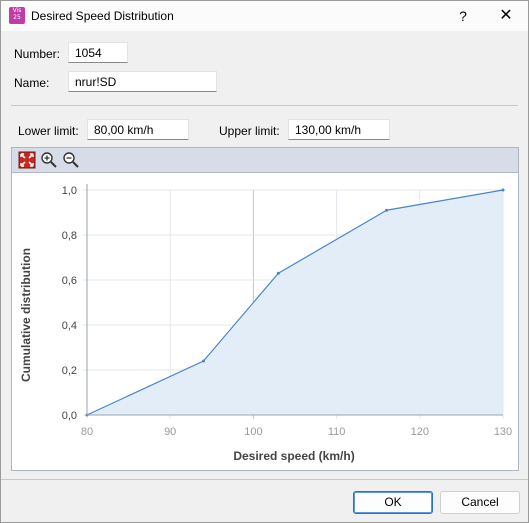  What do you see at coordinates (32, 83) in the screenshot?
I see `name-label: Name:` at bounding box center [32, 83].